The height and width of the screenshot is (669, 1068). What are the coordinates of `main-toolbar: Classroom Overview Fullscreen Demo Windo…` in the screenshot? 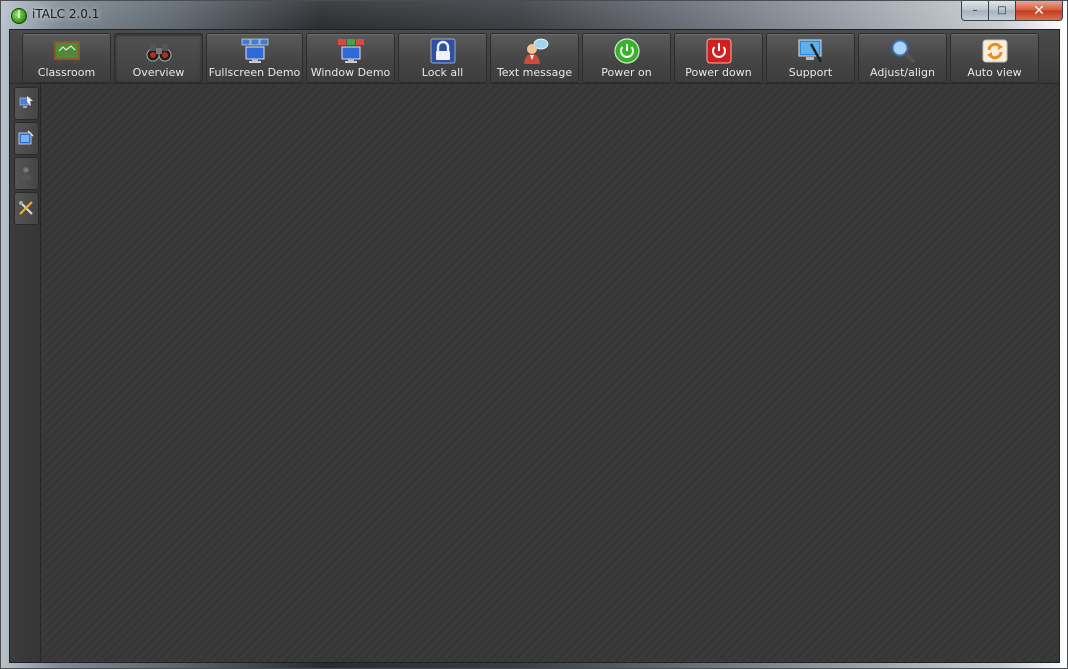 It's located at (534, 57).